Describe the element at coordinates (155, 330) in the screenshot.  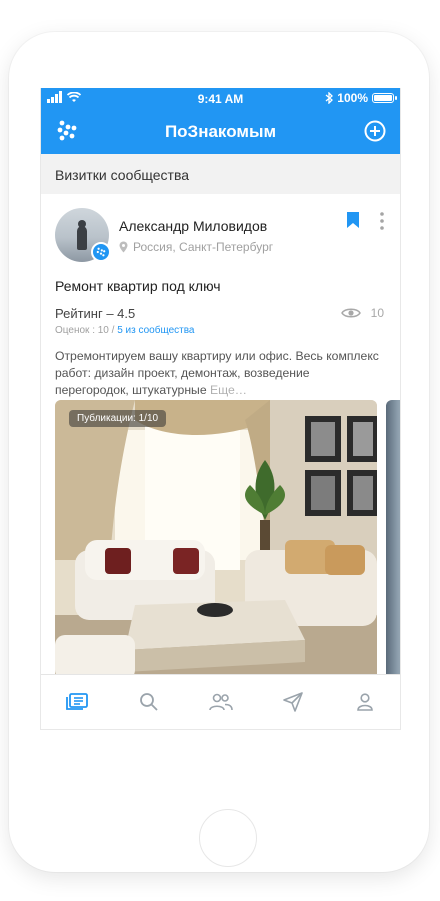
I see `community-ratings-link: 5 из сообщества` at that location.